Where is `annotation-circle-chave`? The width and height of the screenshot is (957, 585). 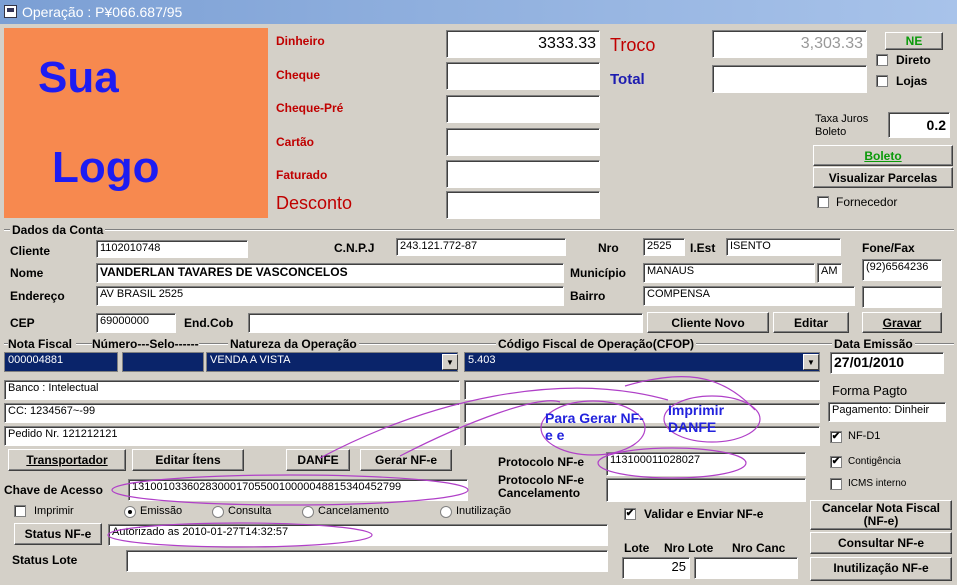 annotation-circle-chave is located at coordinates (290, 490).